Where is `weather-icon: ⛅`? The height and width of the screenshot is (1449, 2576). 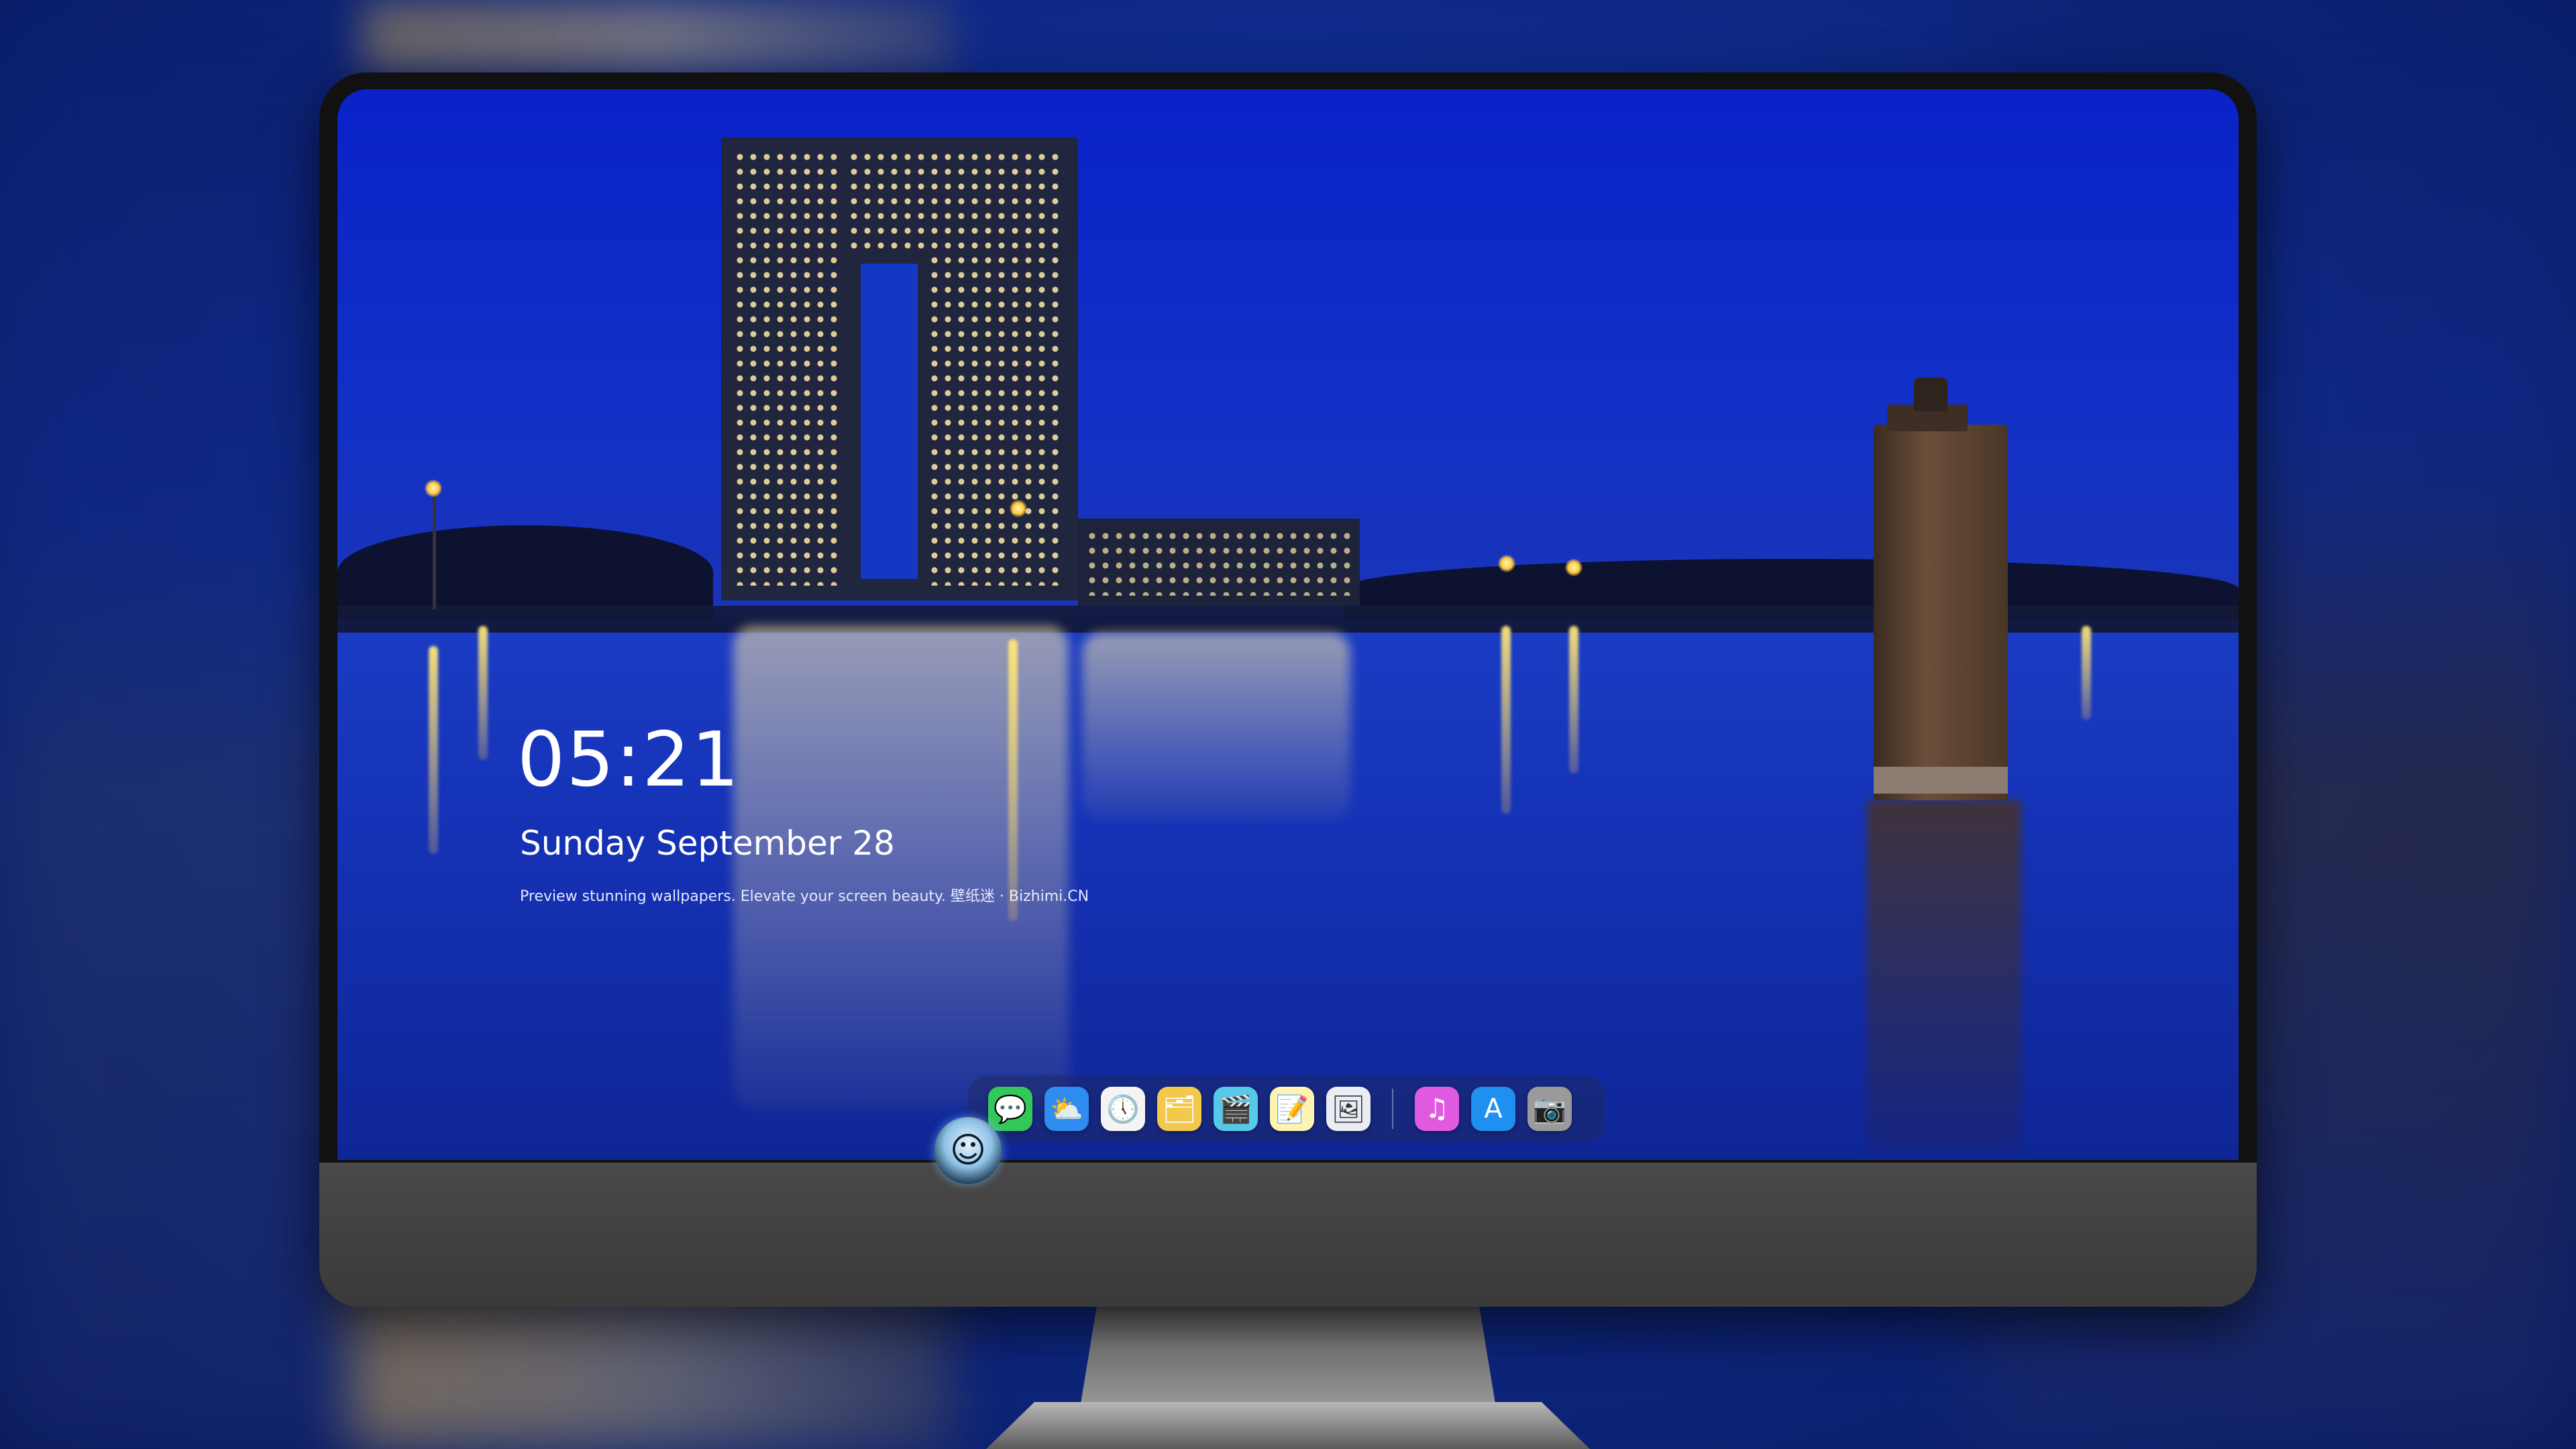
weather-icon: ⛅ is located at coordinates (1066, 1109).